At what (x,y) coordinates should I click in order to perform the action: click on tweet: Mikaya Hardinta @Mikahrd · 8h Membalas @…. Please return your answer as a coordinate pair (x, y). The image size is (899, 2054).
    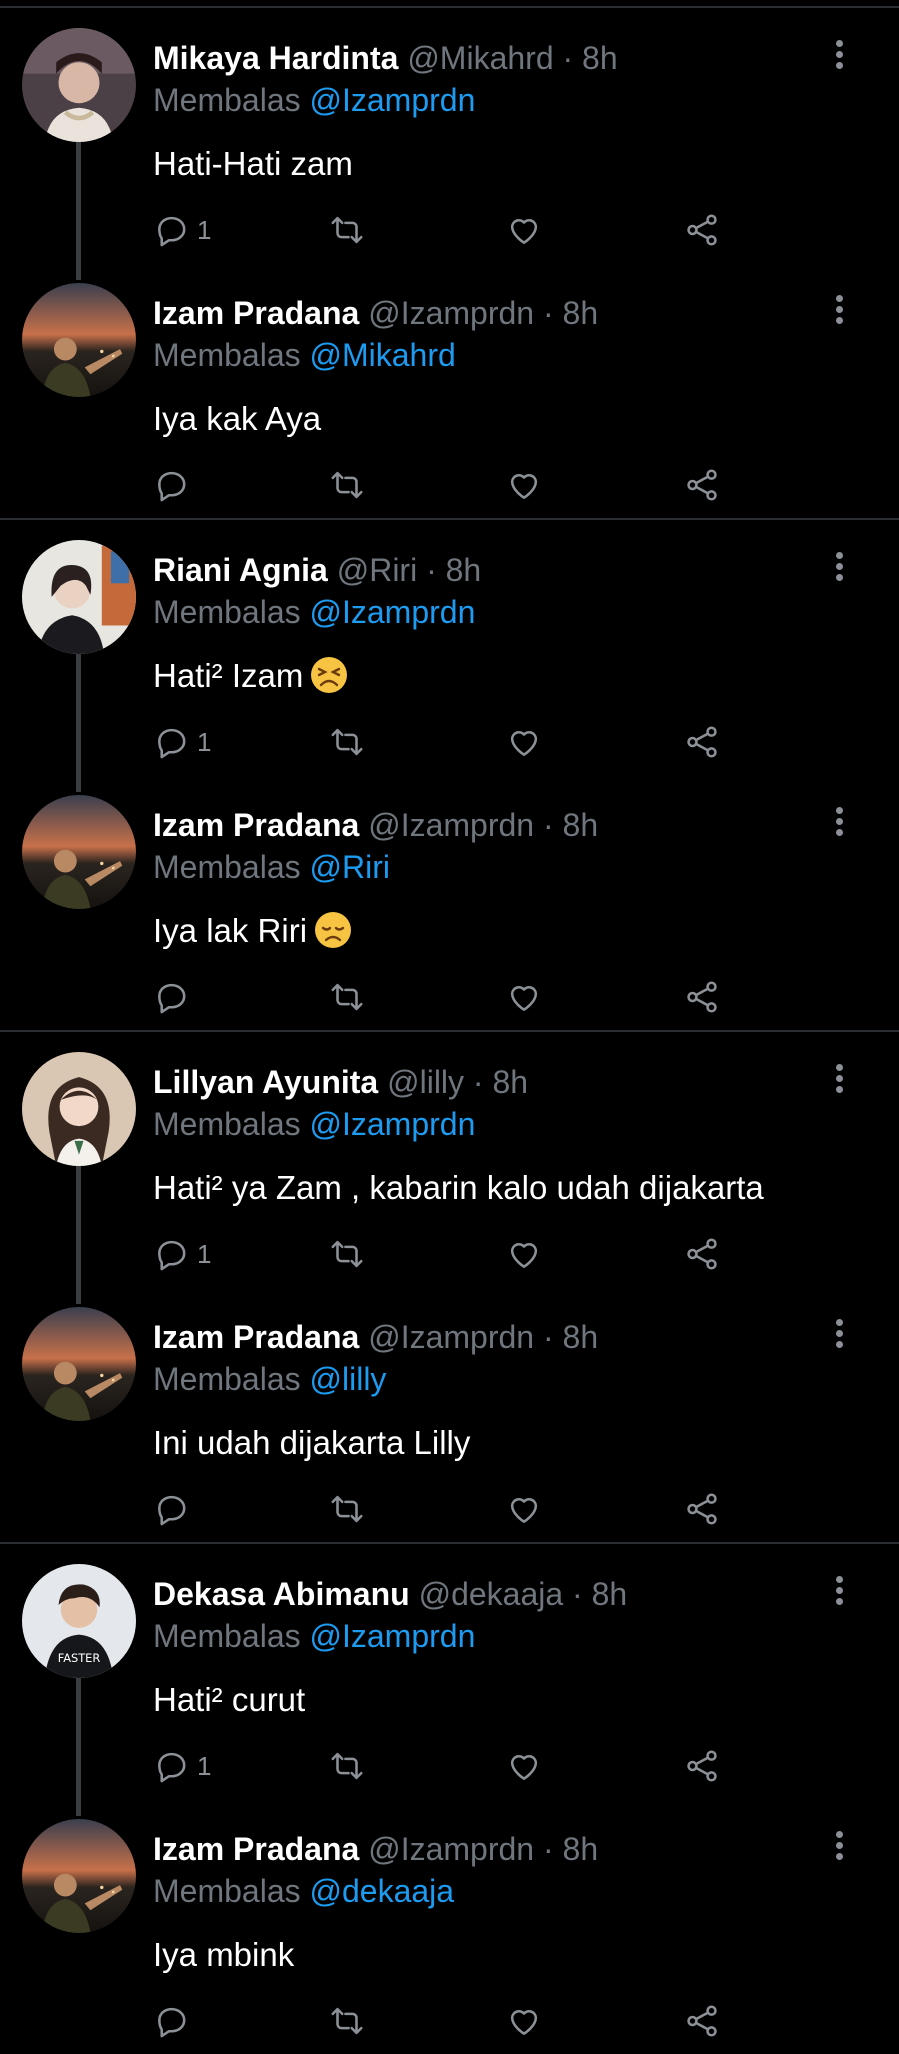
    Looking at the image, I should click on (449, 144).